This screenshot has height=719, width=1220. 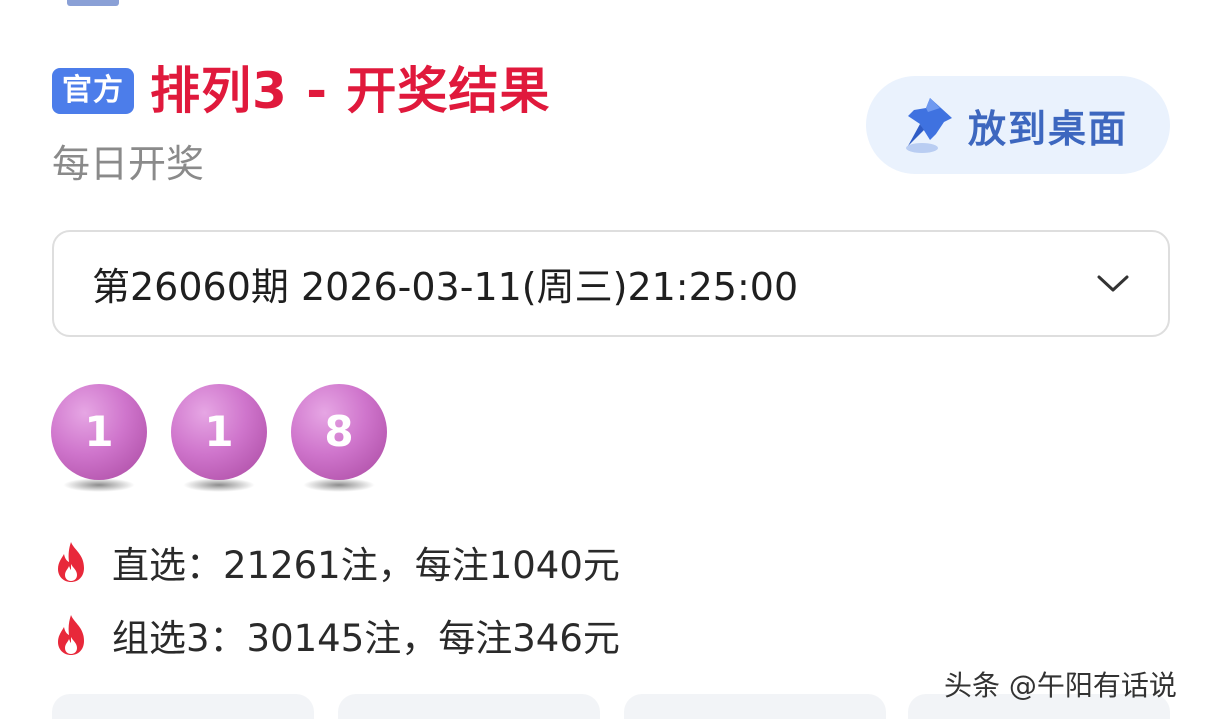 I want to click on number-ball-2: 1, so click(x=219, y=439).